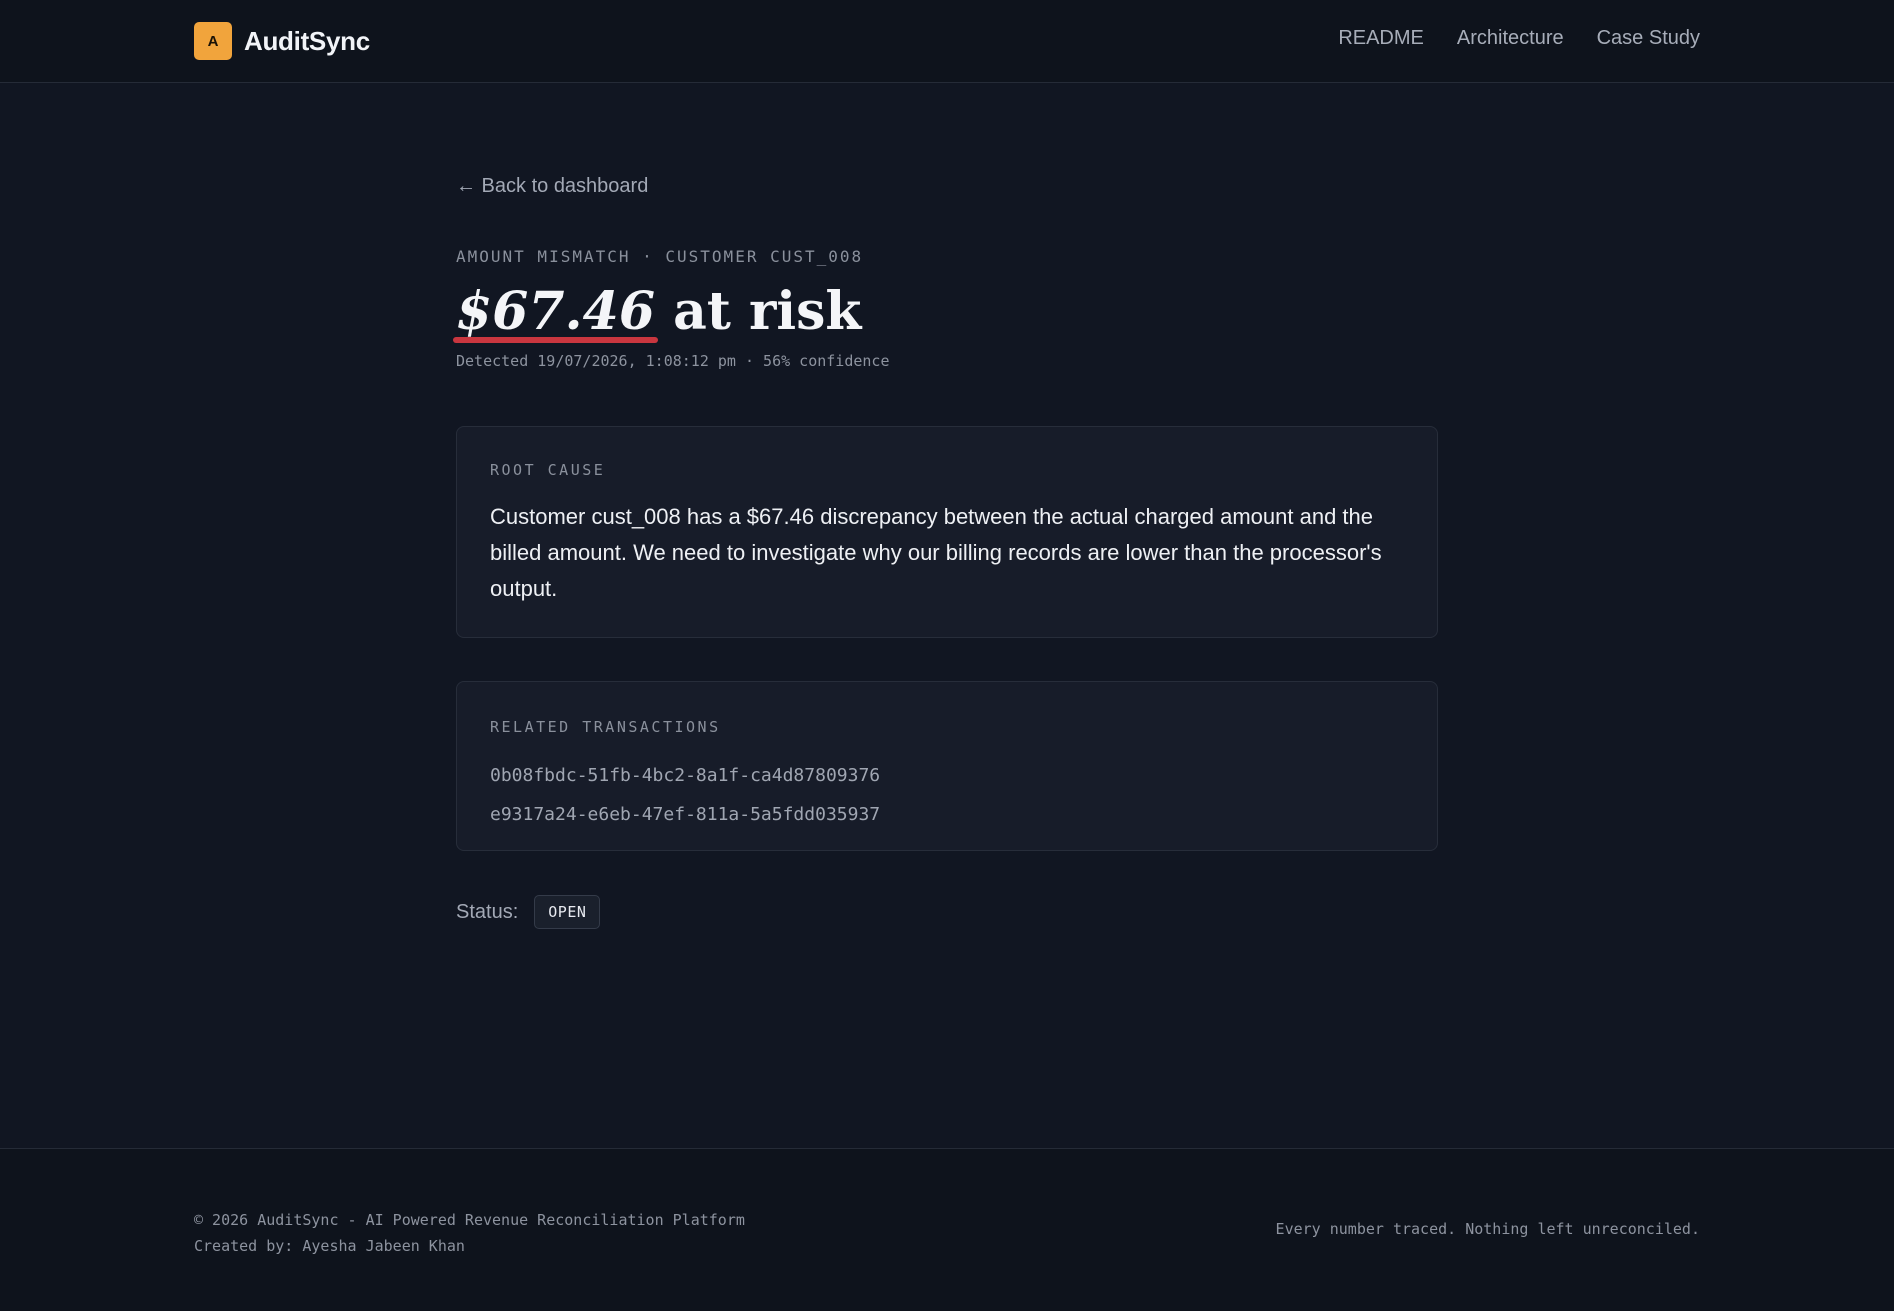 Image resolution: width=1894 pixels, height=1311 pixels. What do you see at coordinates (552, 186) in the screenshot?
I see `back-to-dashboard-link: ← Back to dashboard` at bounding box center [552, 186].